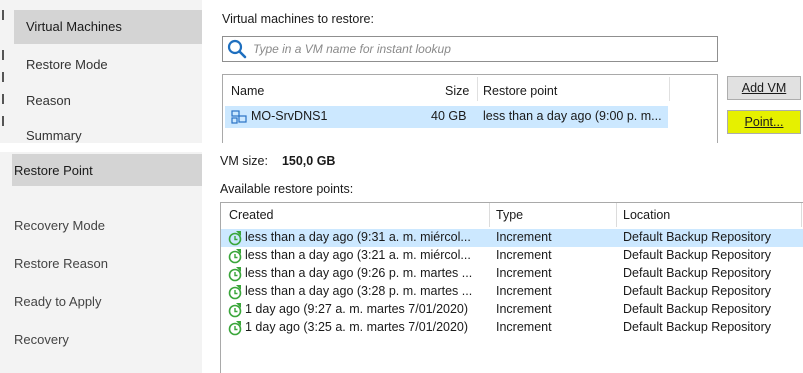  Describe the element at coordinates (244, 161) in the screenshot. I see `vm-size-label: VM size:` at that location.